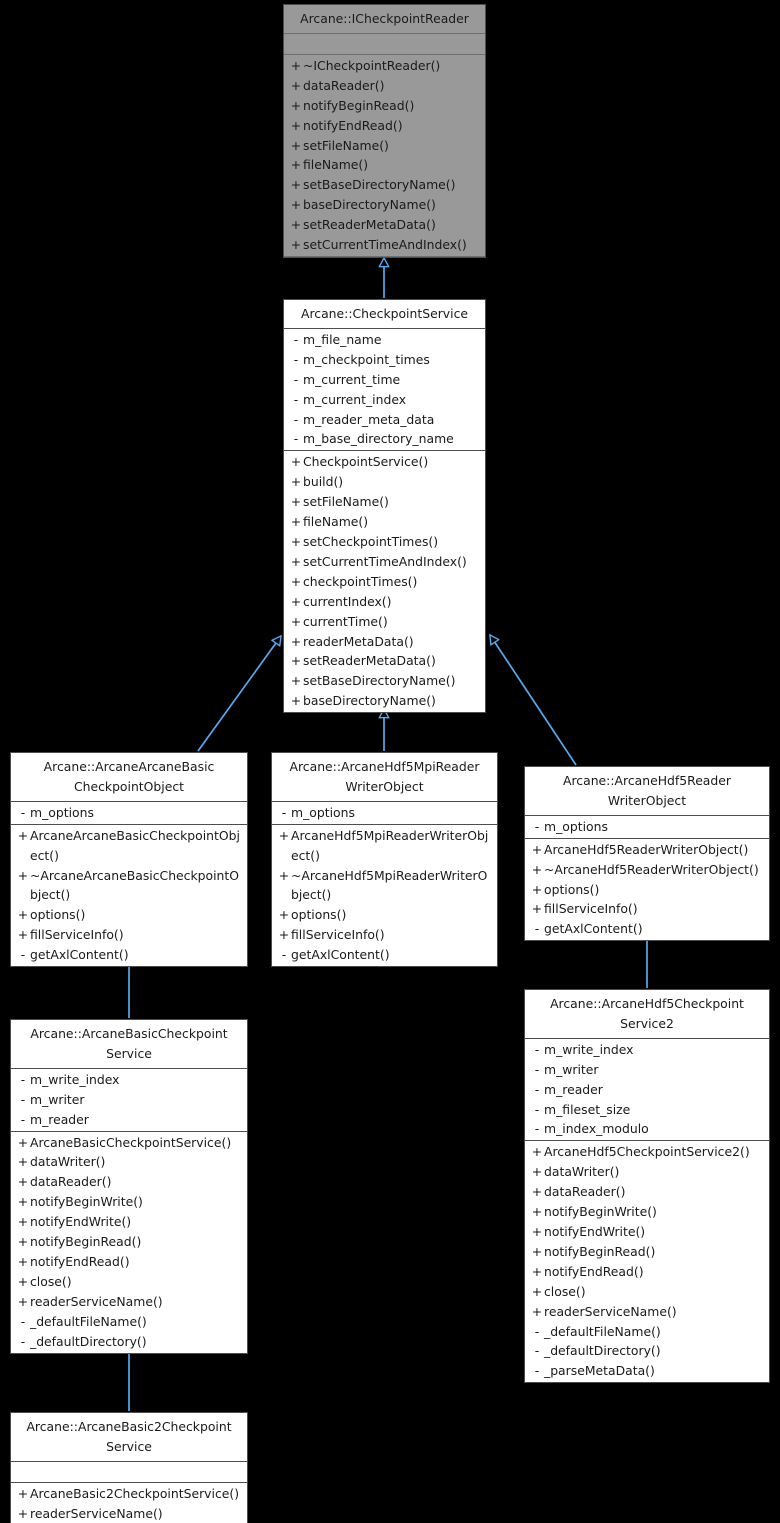  What do you see at coordinates (384, 462) in the screenshot?
I see `class-method-row: + CheckpointService()` at bounding box center [384, 462].